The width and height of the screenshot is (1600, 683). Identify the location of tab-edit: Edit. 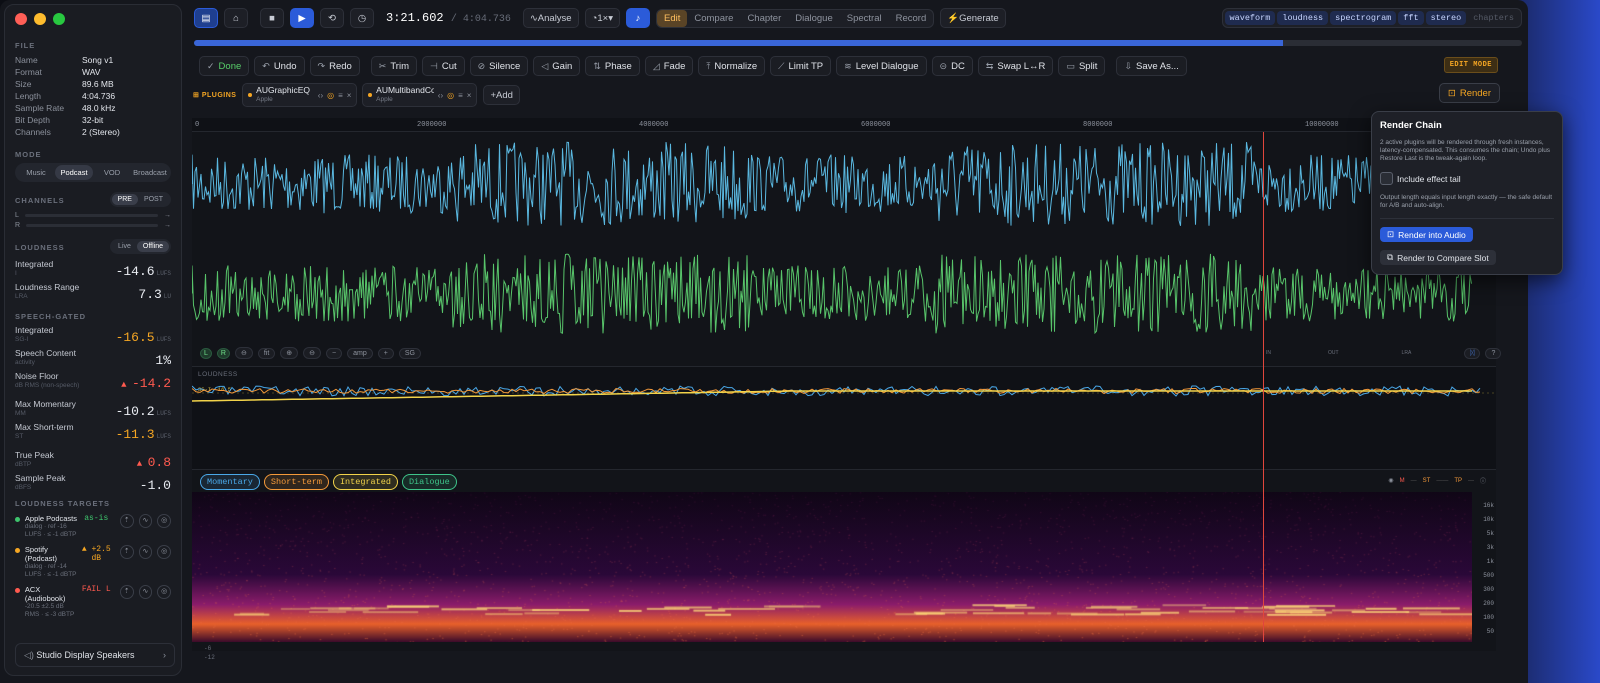
(672, 18).